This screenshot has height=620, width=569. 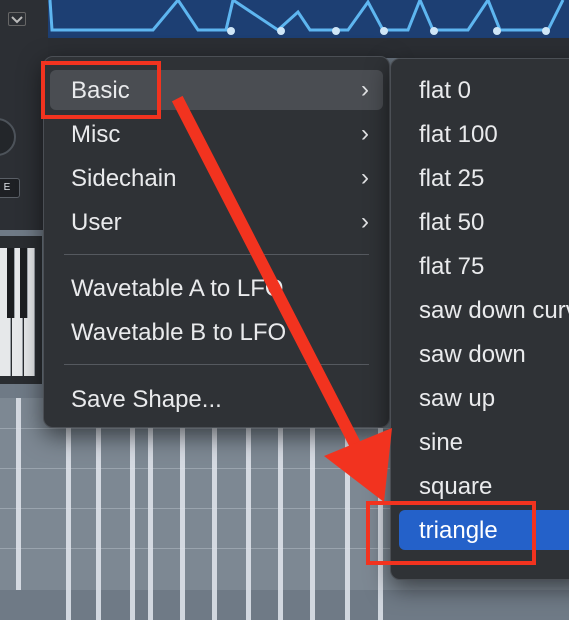 I want to click on menu-item-wavetable-b-to-lfo: Wavetable B to LFO, so click(x=216, y=332).